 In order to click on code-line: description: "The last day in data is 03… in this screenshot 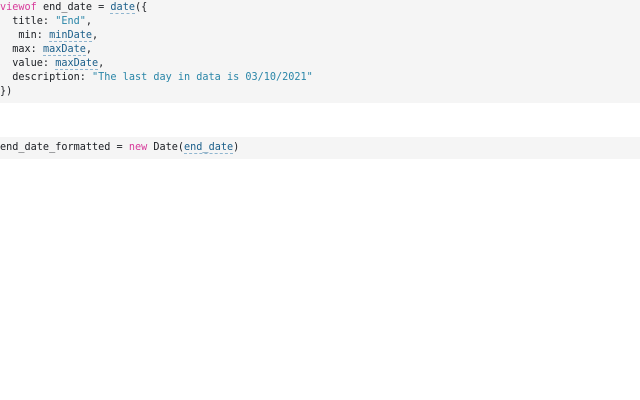, I will do `click(156, 78)`.